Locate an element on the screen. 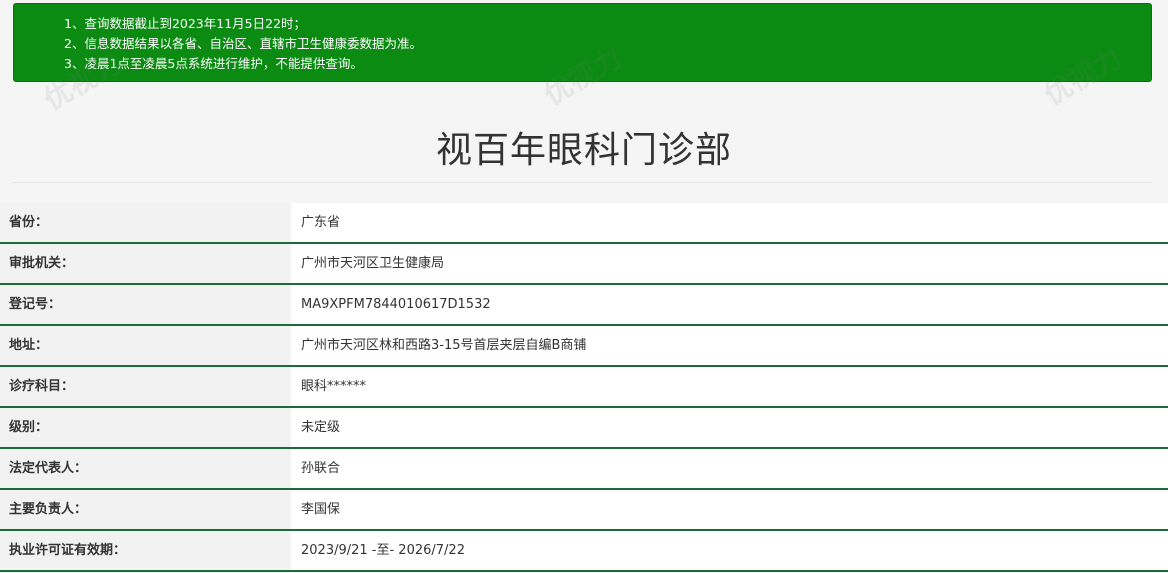 The width and height of the screenshot is (1168, 573). table-row-province: 省份： 广东省 is located at coordinates (584, 223).